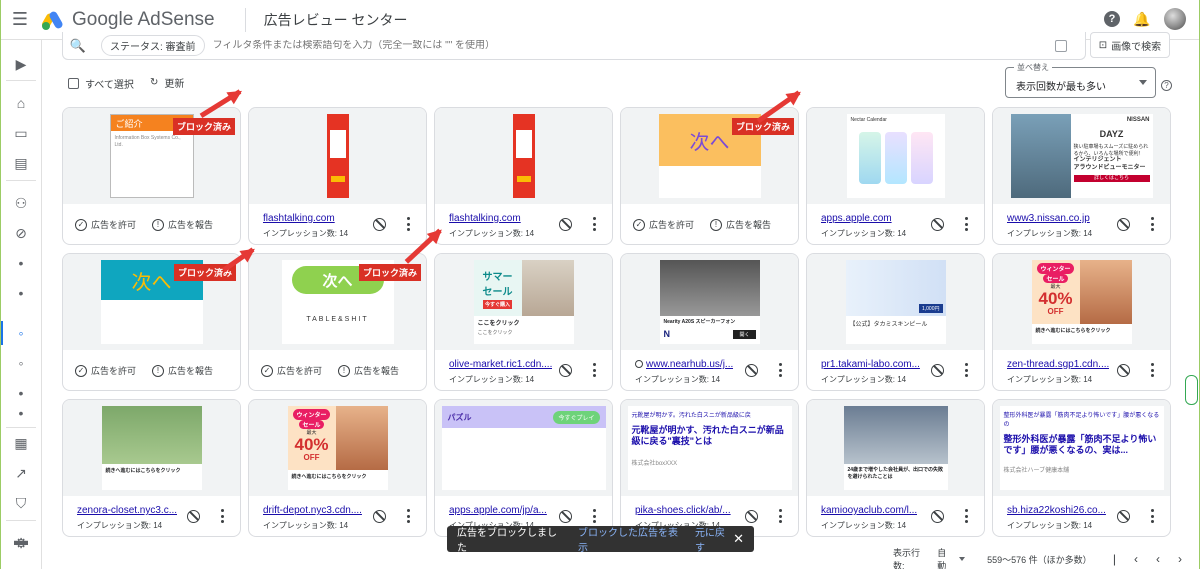  I want to click on sort-help-icon: ?, so click(1166, 85).